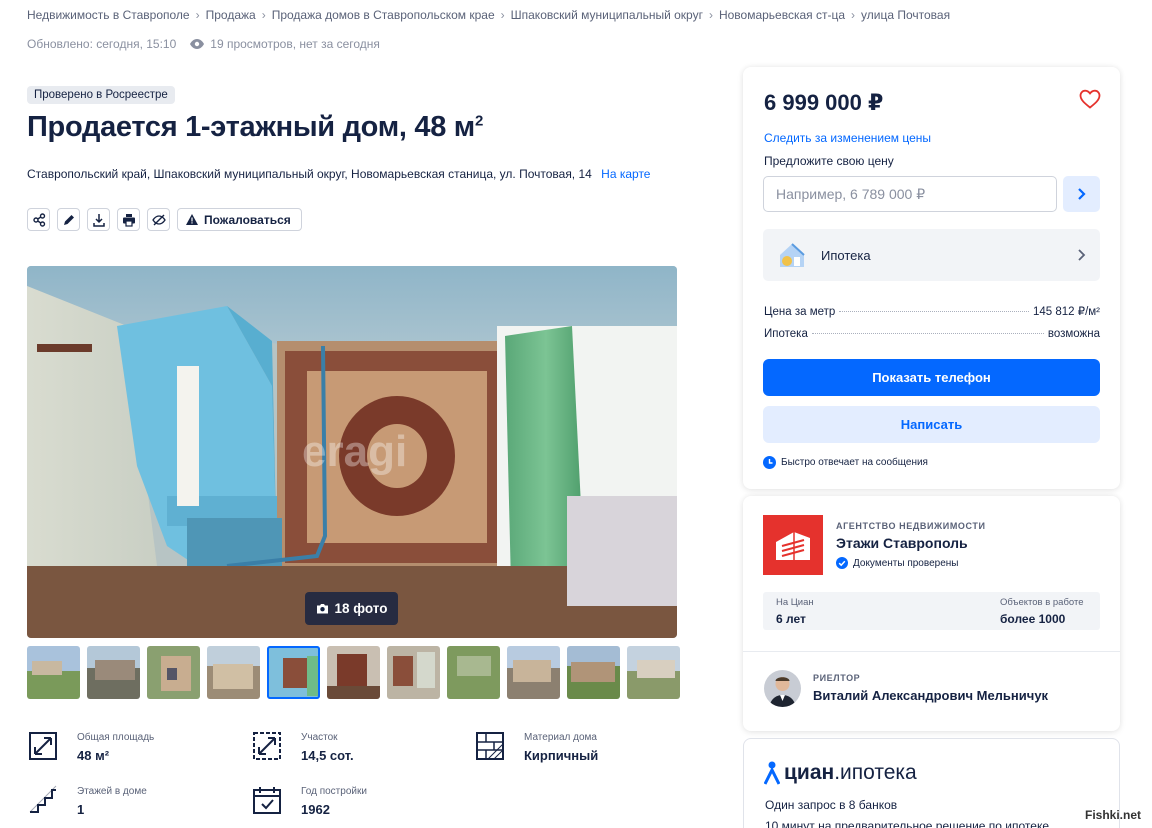 The height and width of the screenshot is (828, 1152). I want to click on fact-label: Год постройки, so click(334, 791).